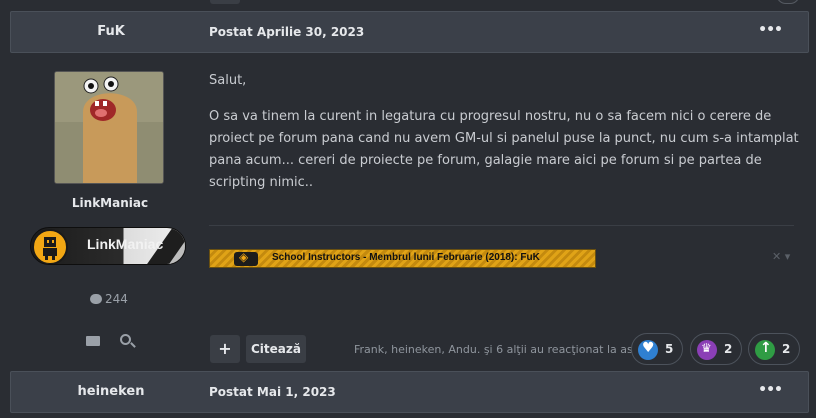 Image resolution: width=816 pixels, height=418 pixels. I want to click on reaction-trophy: 2, so click(716, 349).